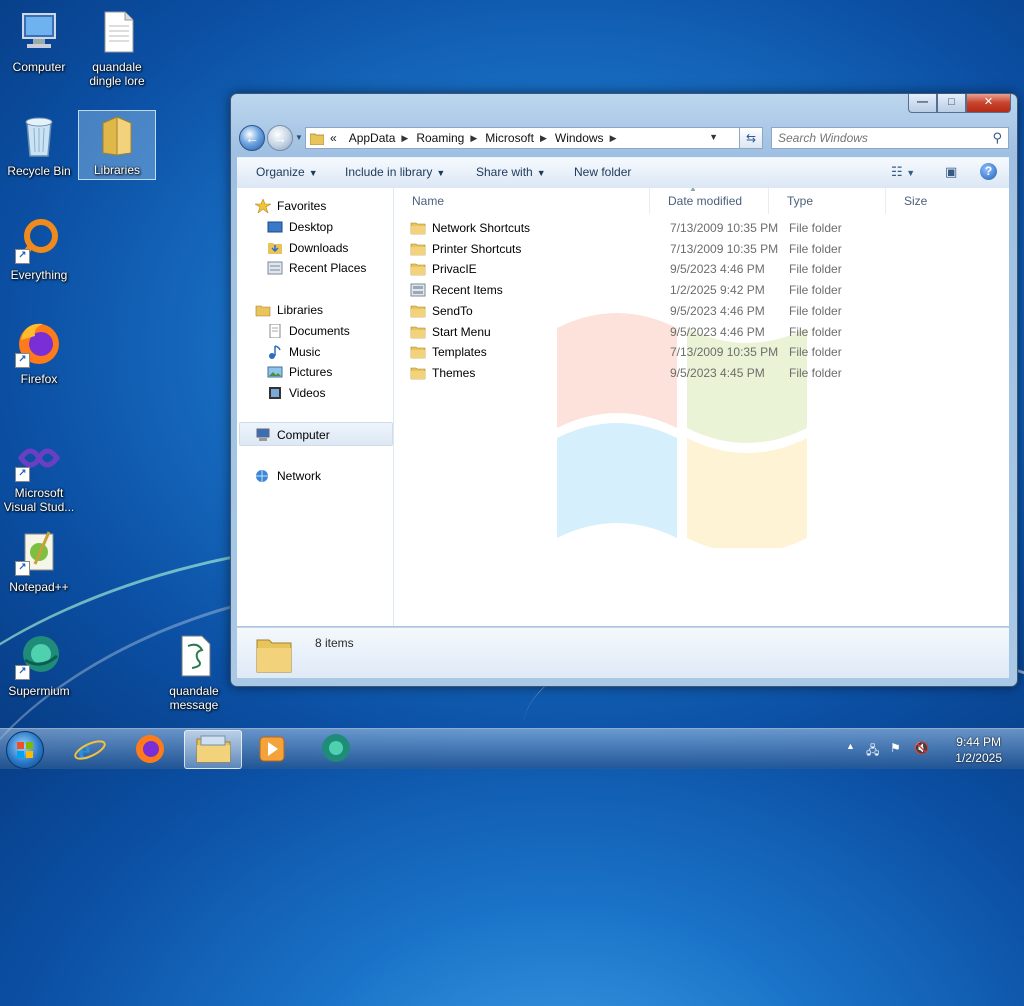  Describe the element at coordinates (511, 172) in the screenshot. I see `share-with-button: Share with ▼` at that location.